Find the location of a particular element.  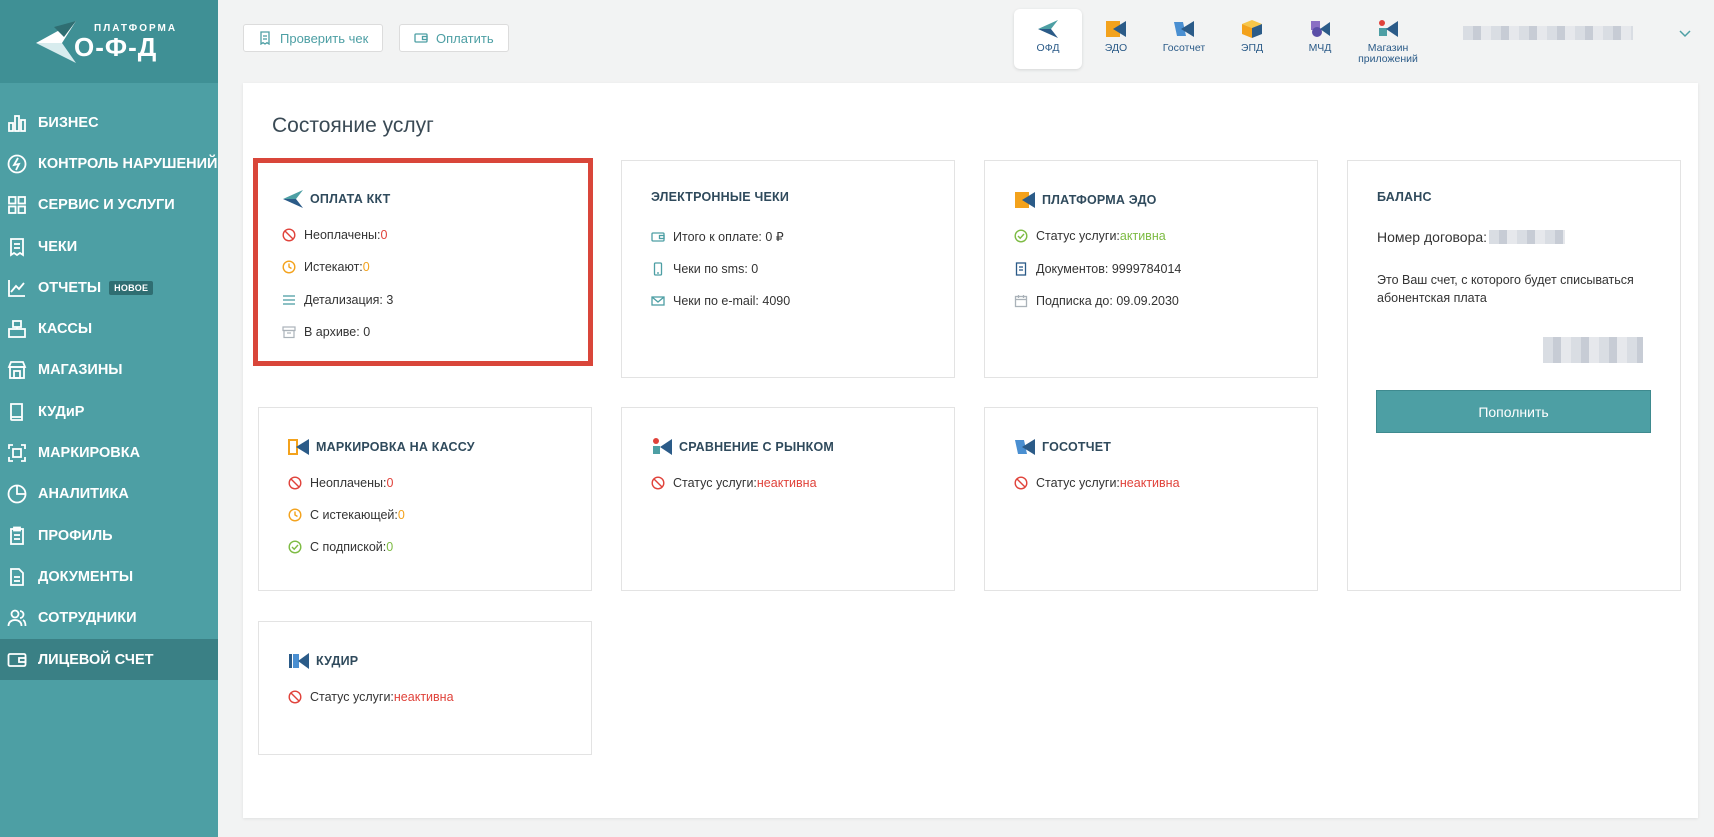

kkt-detail-row: Детализация: 3 is located at coordinates (337, 300).